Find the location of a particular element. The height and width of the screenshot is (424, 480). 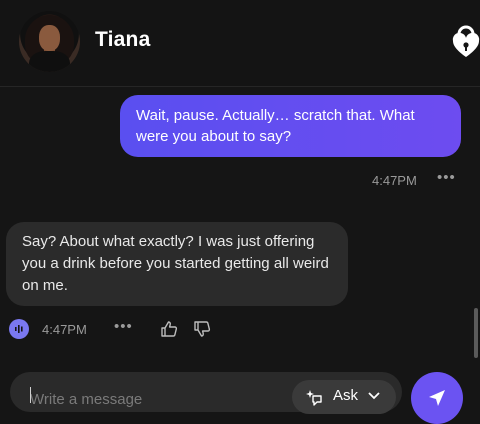

ask-label: Ask is located at coordinates (346, 395).